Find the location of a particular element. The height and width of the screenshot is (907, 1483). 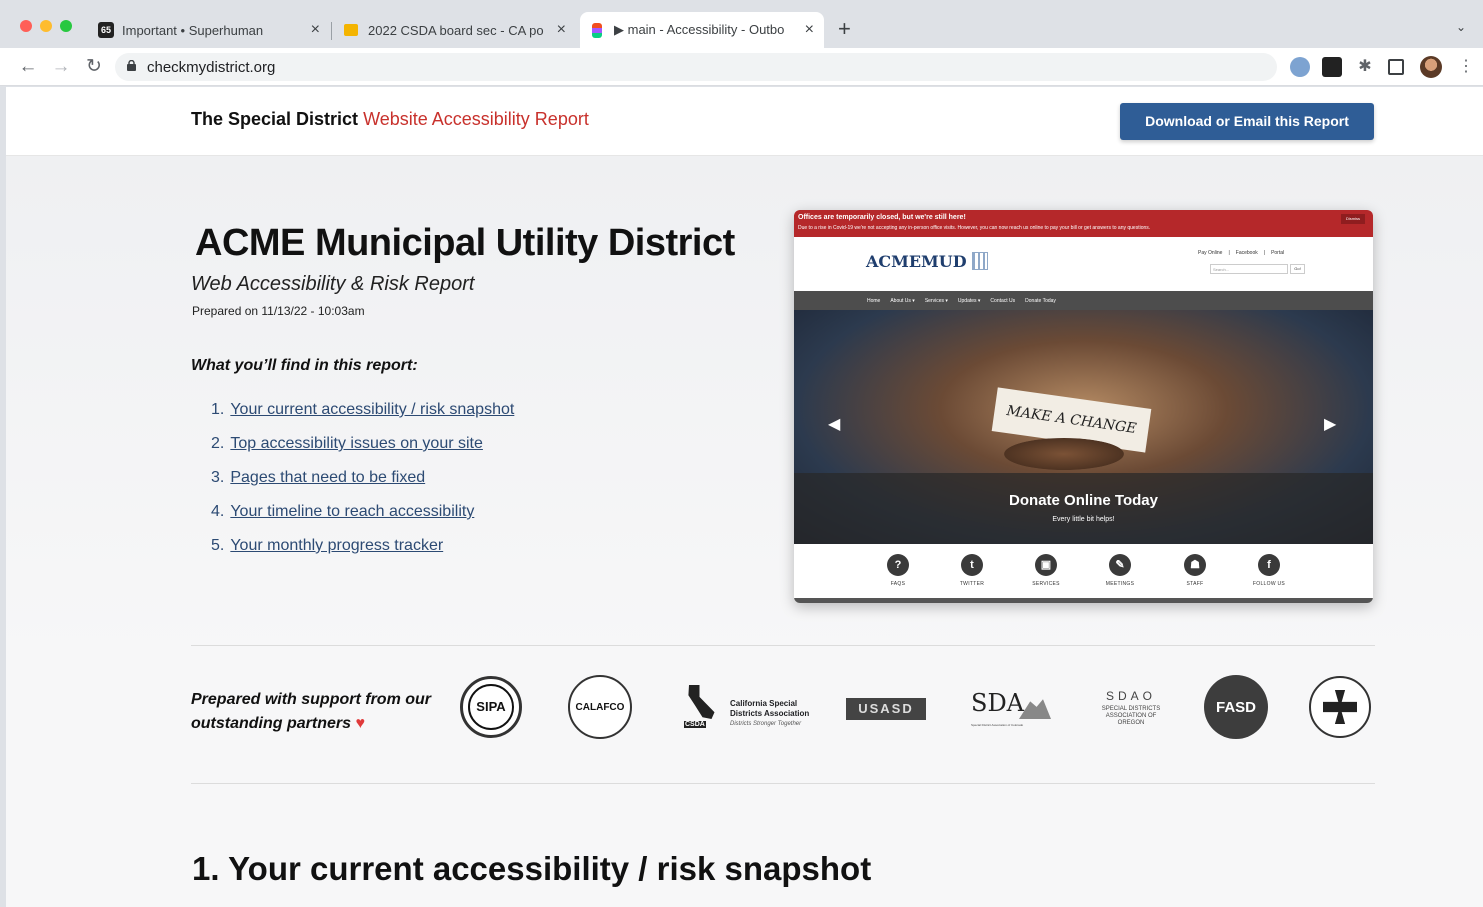

prepared-date: Prepared on 11/13/22 - 10:03am is located at coordinates (278, 311).